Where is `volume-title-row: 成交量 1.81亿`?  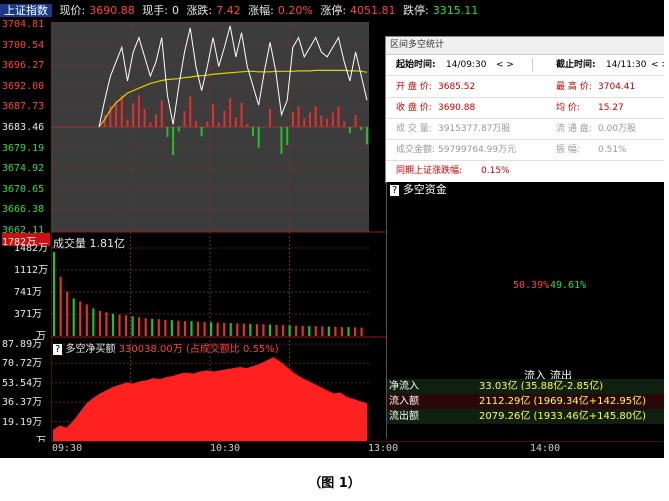
volume-title-row: 成交量 1.81亿 is located at coordinates (89, 243).